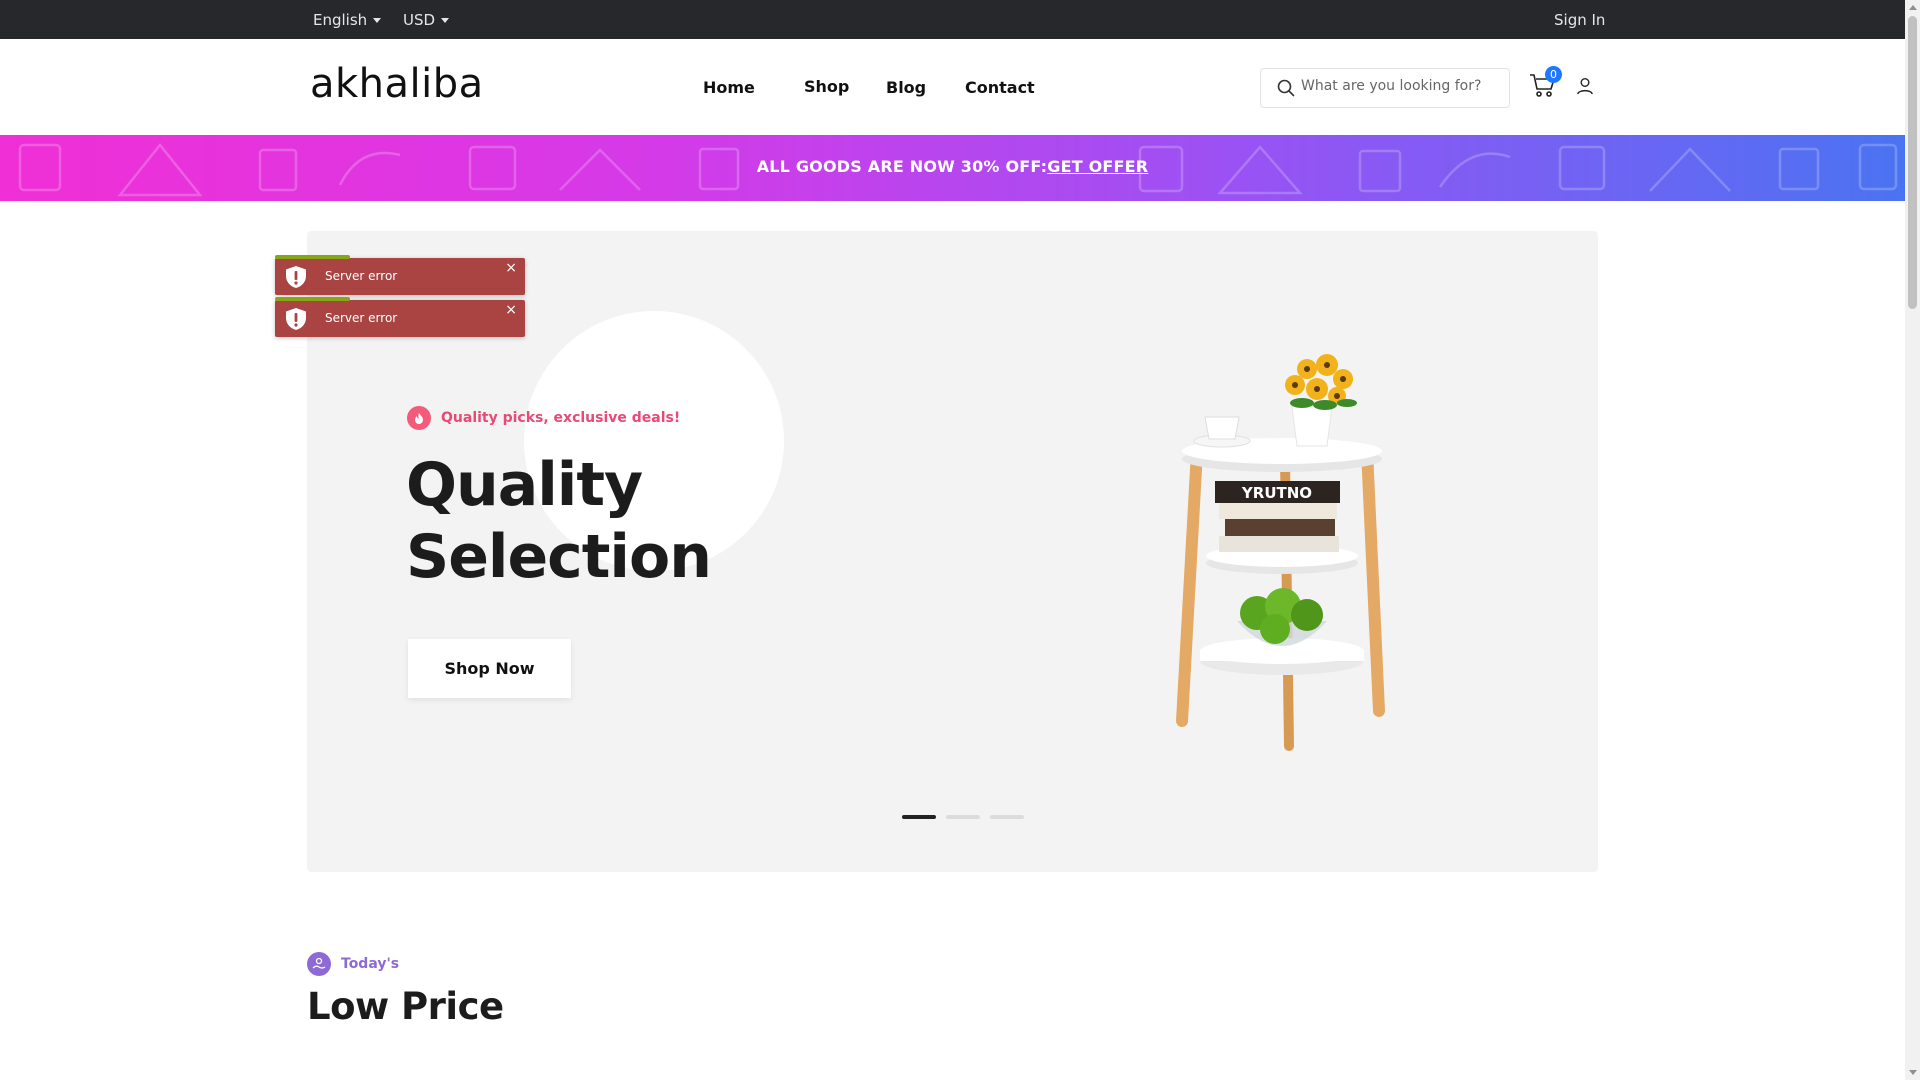 The height and width of the screenshot is (1080, 1920). Describe the element at coordinates (1553, 74) in the screenshot. I see `cart-count-badge: 0` at that location.